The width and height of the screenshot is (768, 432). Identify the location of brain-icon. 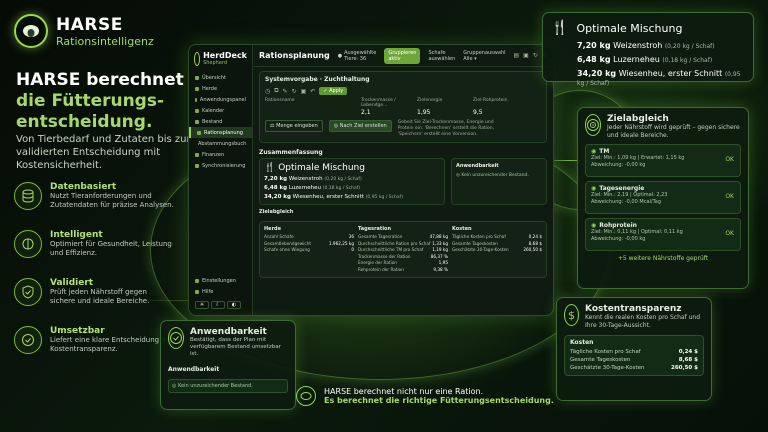
(28, 244).